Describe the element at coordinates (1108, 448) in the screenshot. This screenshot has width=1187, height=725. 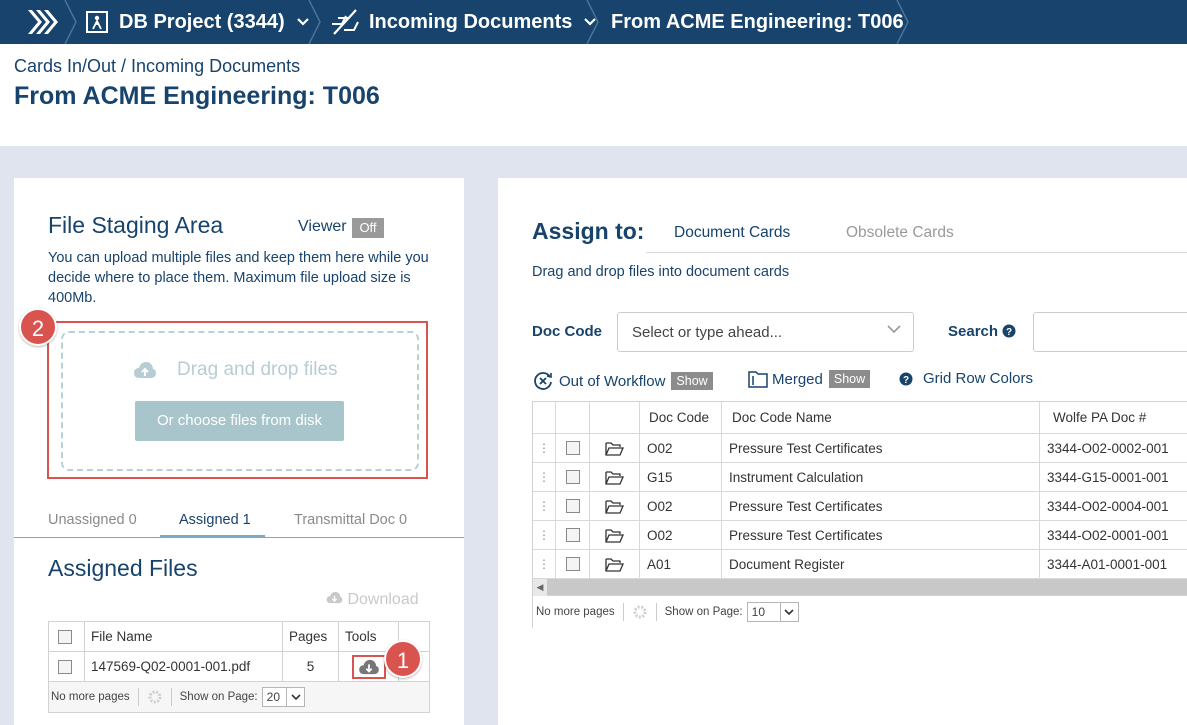
I see `wolfe-doc-cell: 3344-O02-0002-001` at that location.